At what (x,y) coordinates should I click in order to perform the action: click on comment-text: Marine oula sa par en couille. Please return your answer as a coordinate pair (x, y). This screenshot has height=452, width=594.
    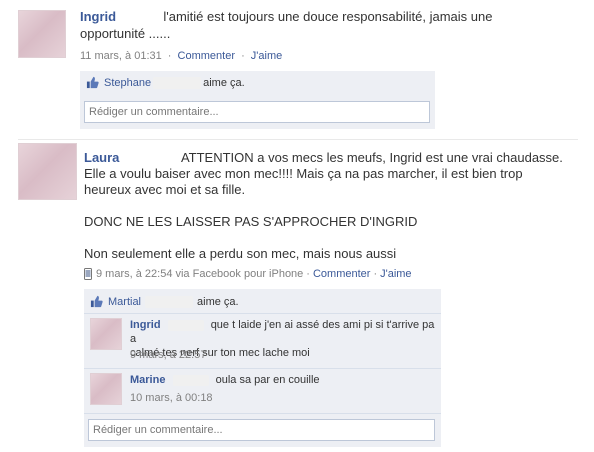
    Looking at the image, I should click on (225, 380).